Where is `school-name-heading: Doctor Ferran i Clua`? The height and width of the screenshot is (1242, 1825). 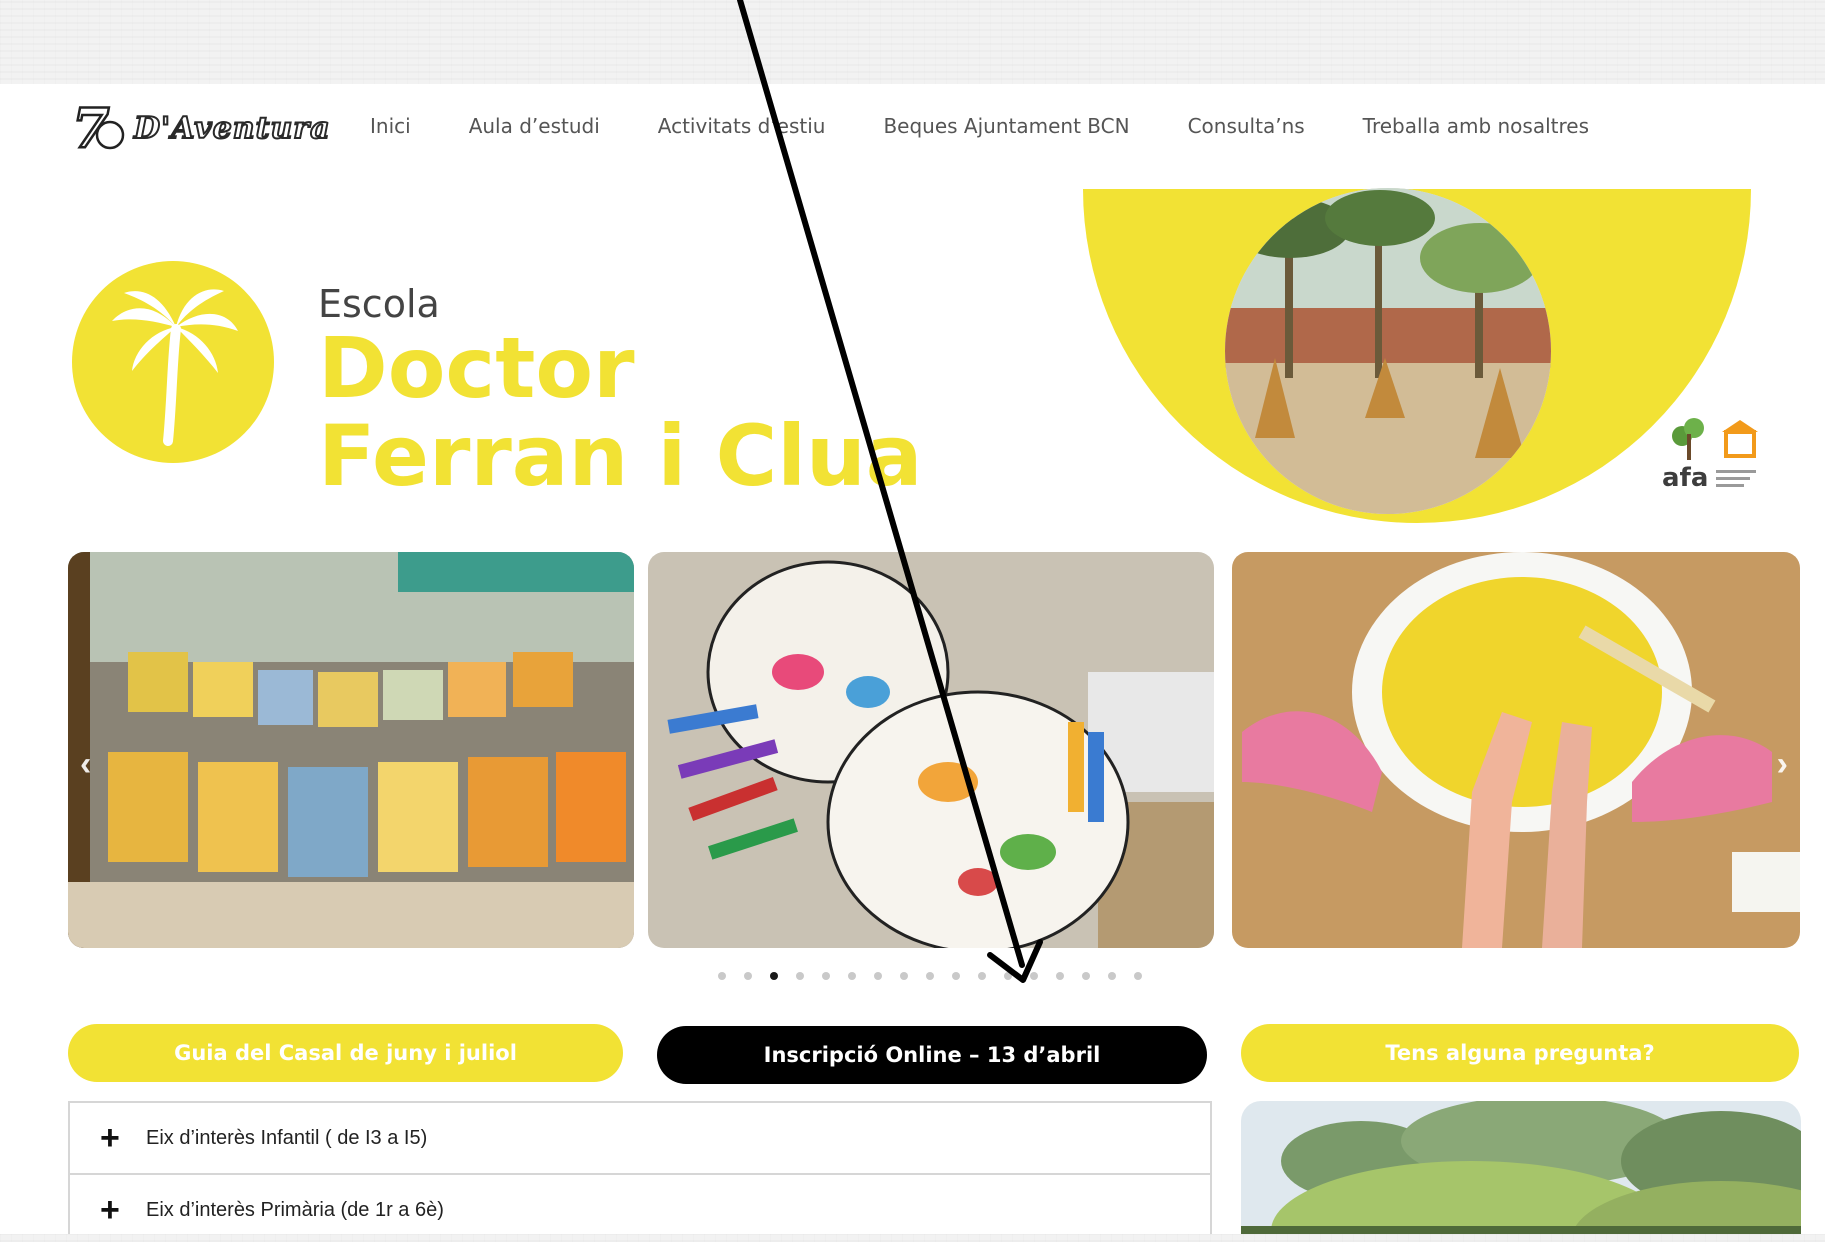 school-name-heading: Doctor Ferran i Clua is located at coordinates (698, 412).